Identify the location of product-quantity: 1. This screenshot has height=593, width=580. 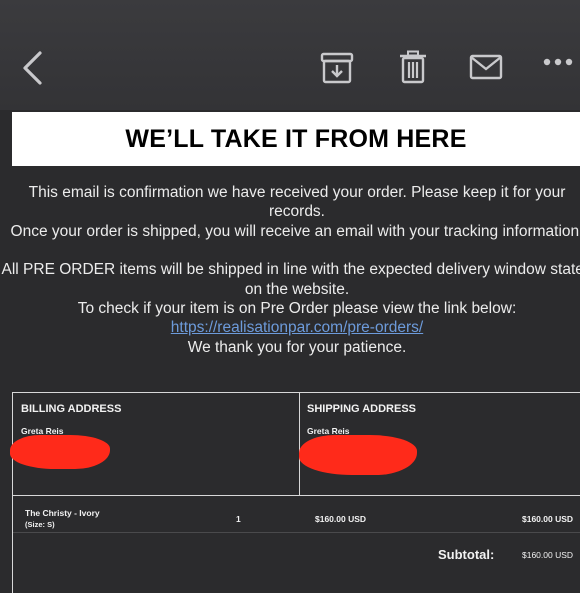
(238, 519).